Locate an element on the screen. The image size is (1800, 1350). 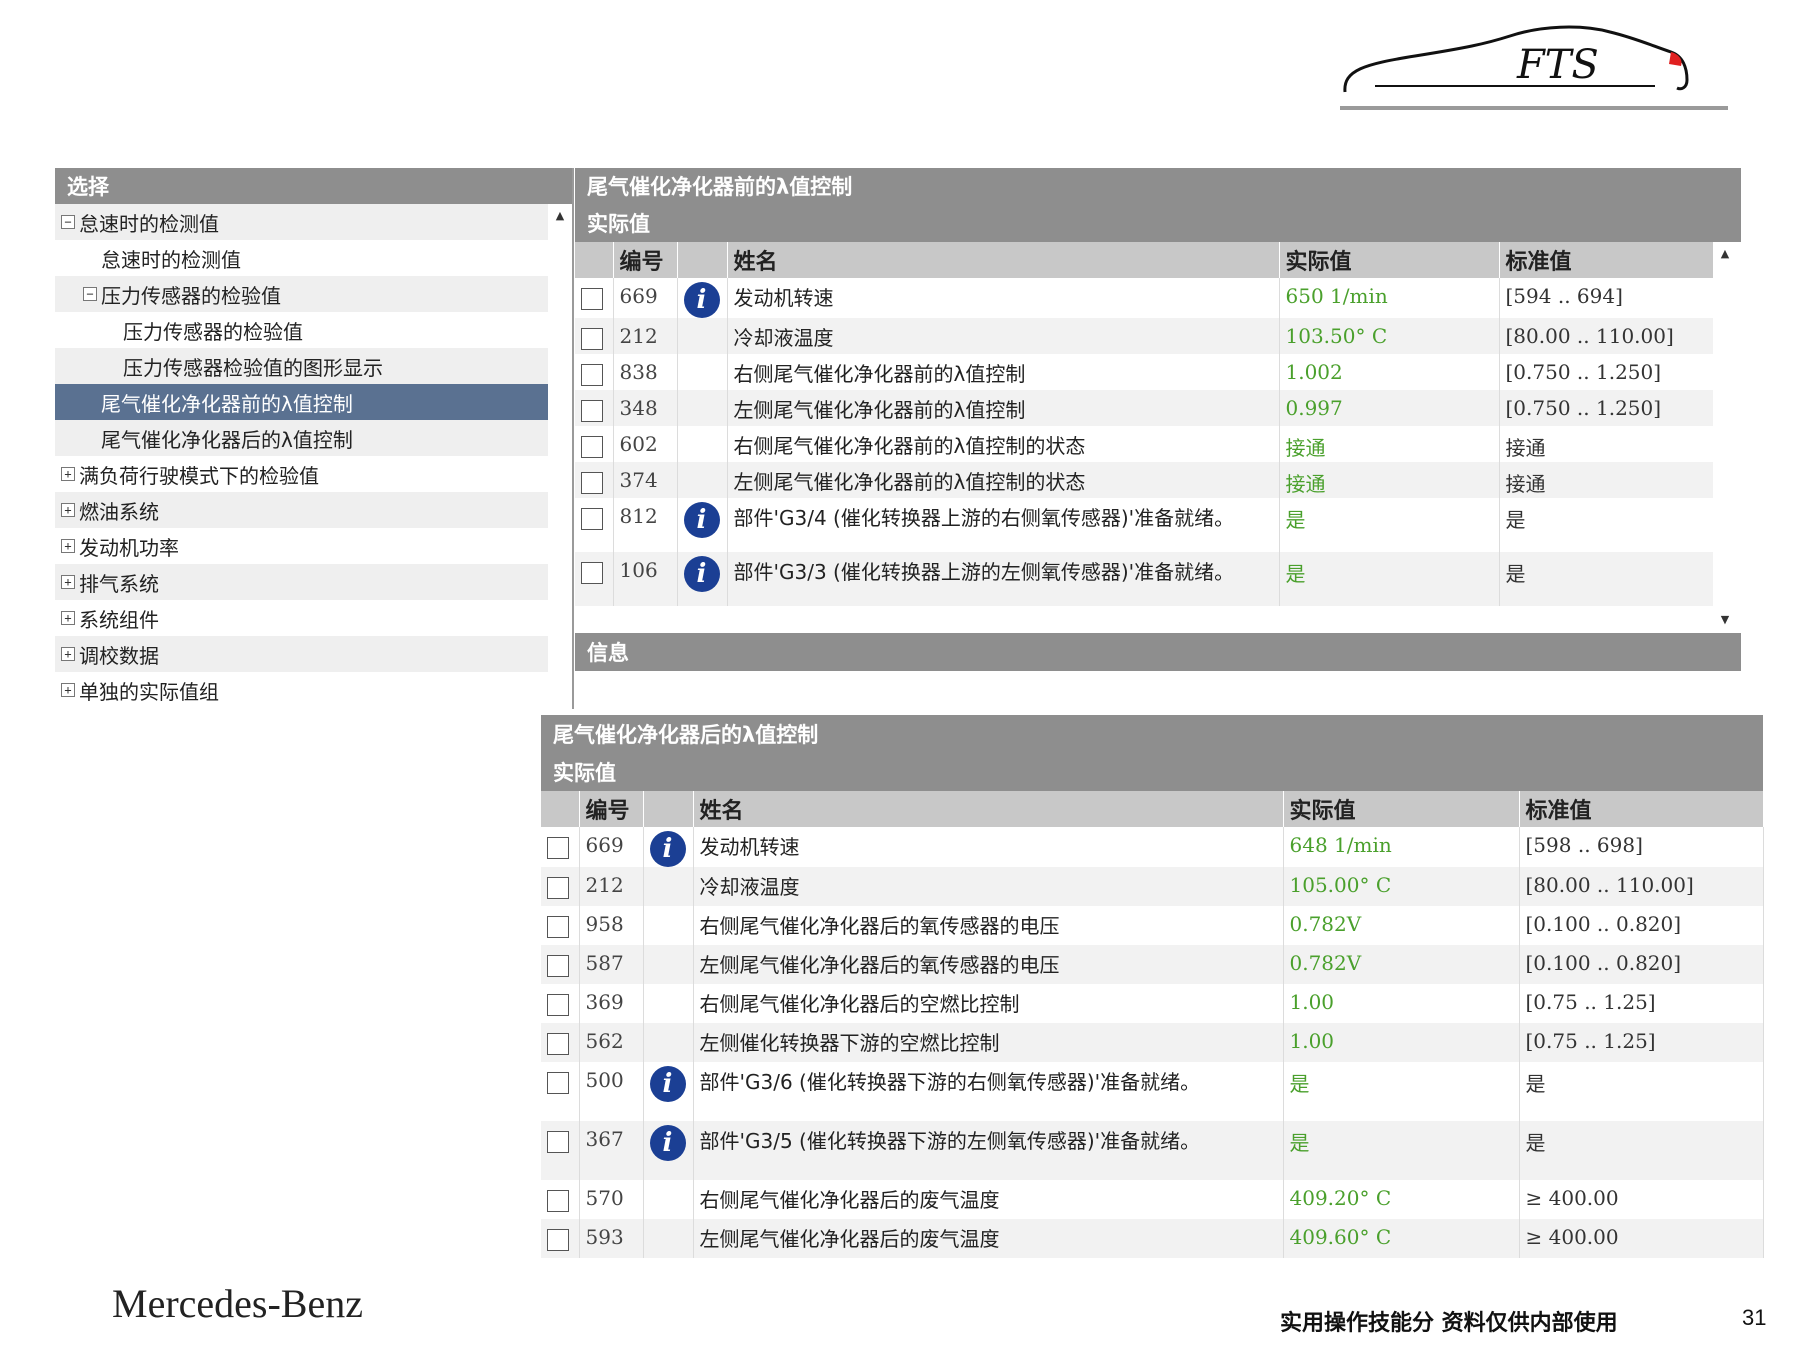
row-standard-value: [0.750 .. 1.250] is located at coordinates (1606, 372).